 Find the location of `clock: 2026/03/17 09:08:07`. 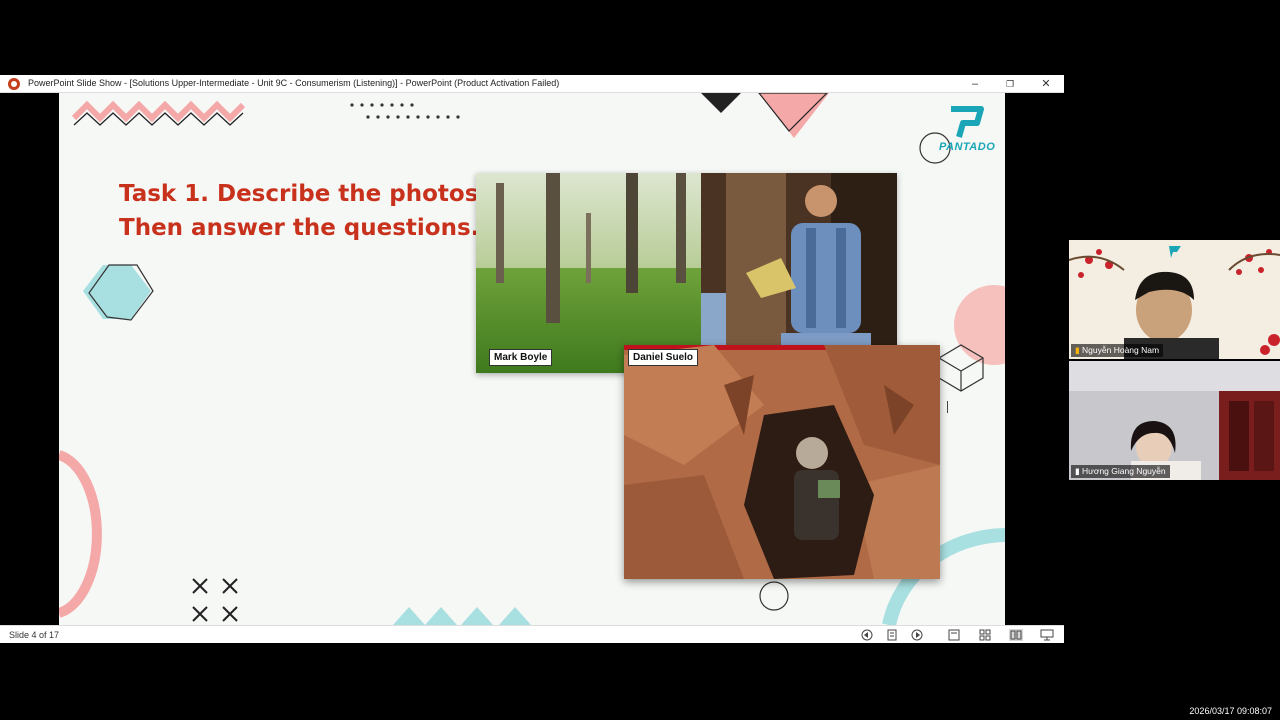

clock: 2026/03/17 09:08:07 is located at coordinates (1230, 711).